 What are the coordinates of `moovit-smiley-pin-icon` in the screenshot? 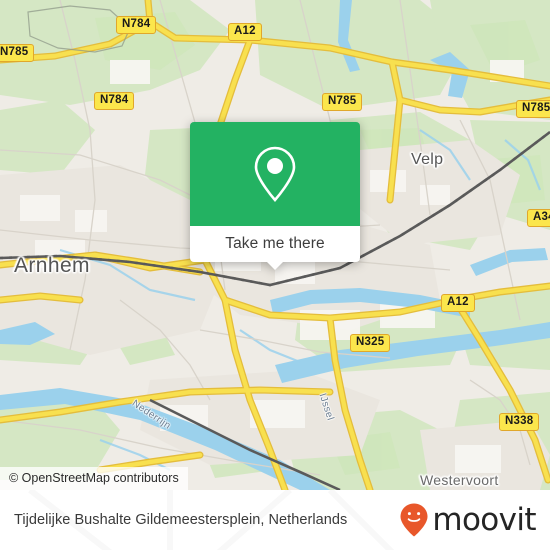 It's located at (414, 520).